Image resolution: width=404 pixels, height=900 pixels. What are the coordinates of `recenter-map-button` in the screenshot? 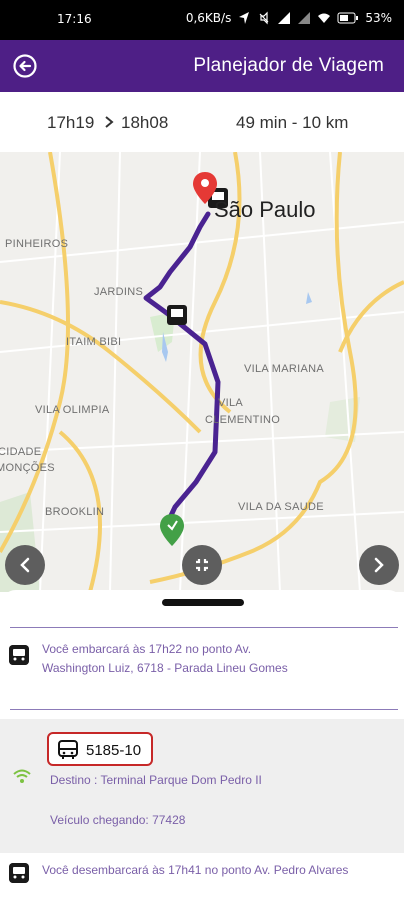 It's located at (202, 565).